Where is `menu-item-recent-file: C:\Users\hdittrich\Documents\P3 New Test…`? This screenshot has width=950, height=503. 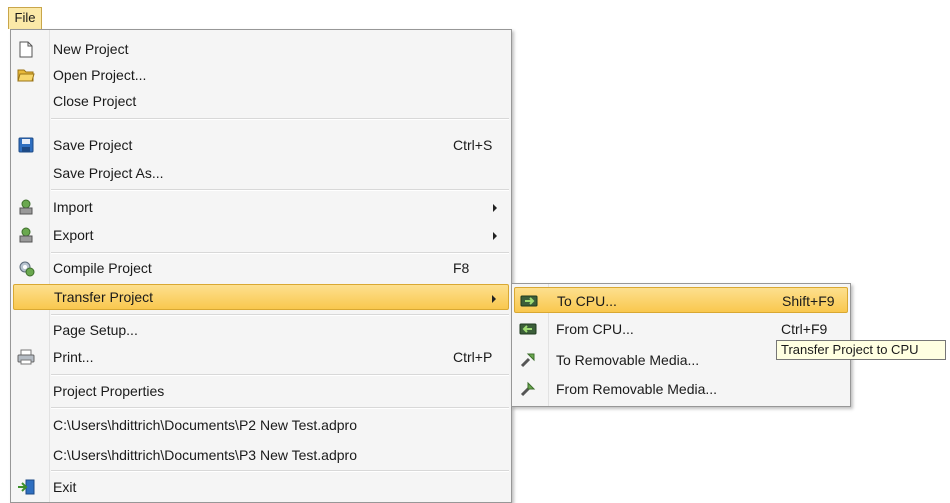
menu-item-recent-file: C:\Users\hdittrich\Documents\P3 New Test… is located at coordinates (261, 455).